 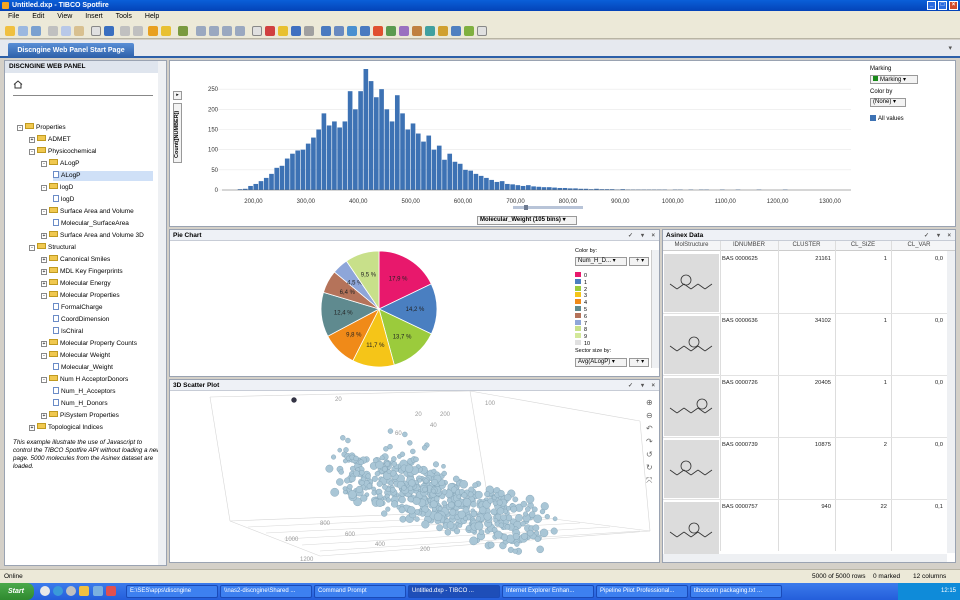 I want to click on table-row: BAS 0000636 34102 1 0,0, so click(x=805, y=345).